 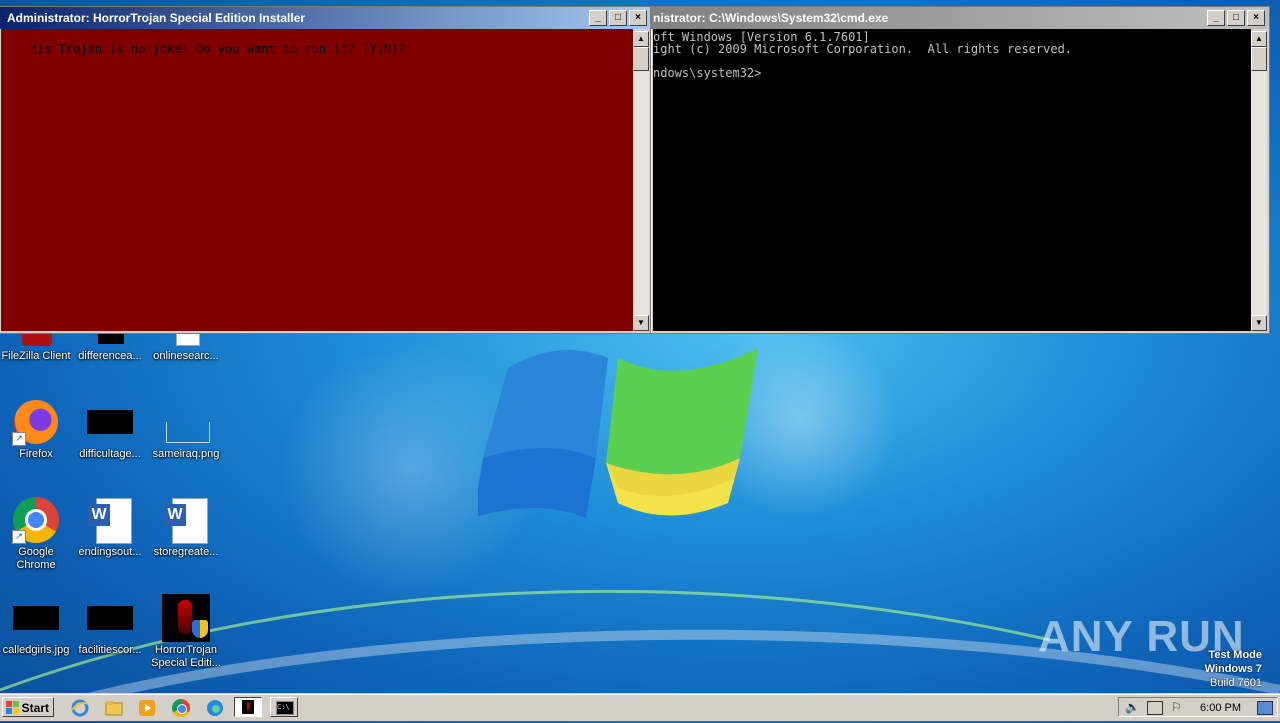 I want to click on watermark-line2: Windows 7, so click(x=1233, y=669).